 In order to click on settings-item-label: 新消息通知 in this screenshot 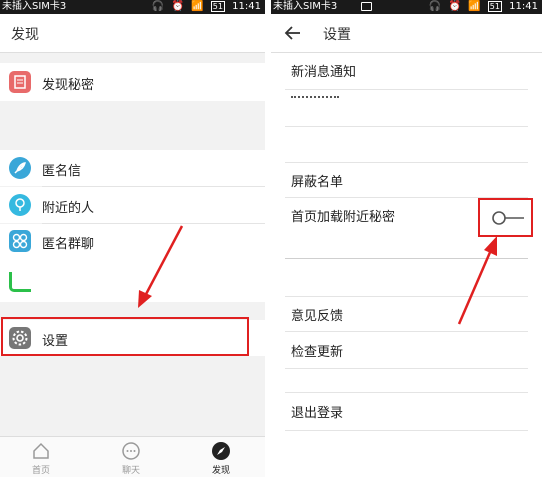, I will do `click(324, 72)`.